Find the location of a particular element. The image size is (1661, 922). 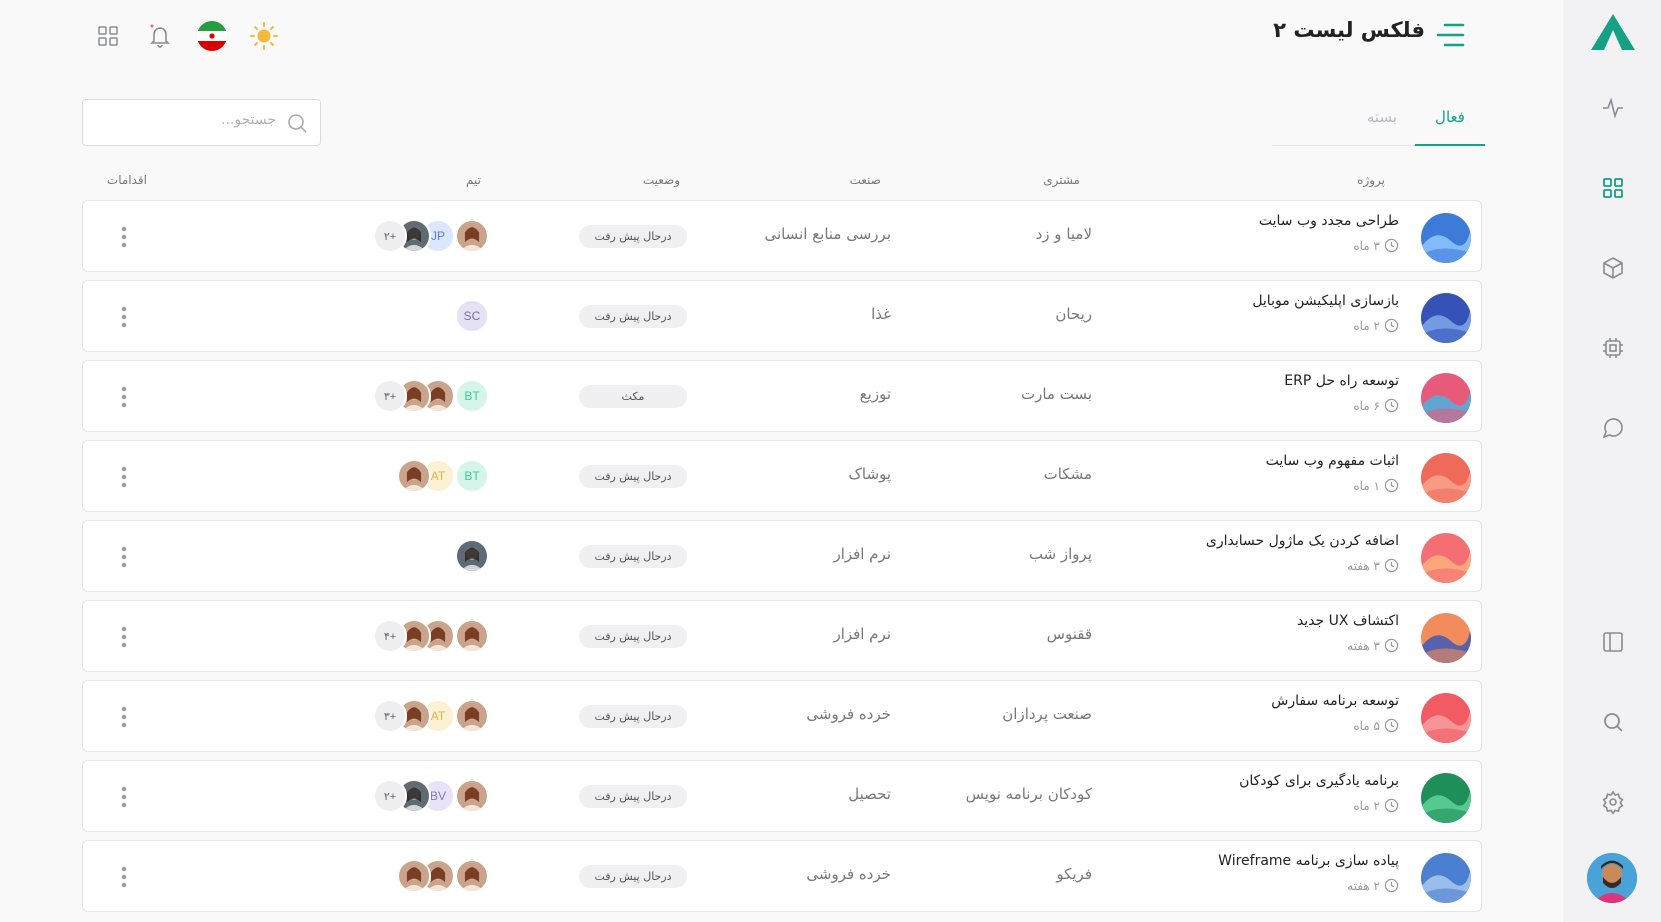

team-avatars: BV +۲ is located at coordinates (431, 796).